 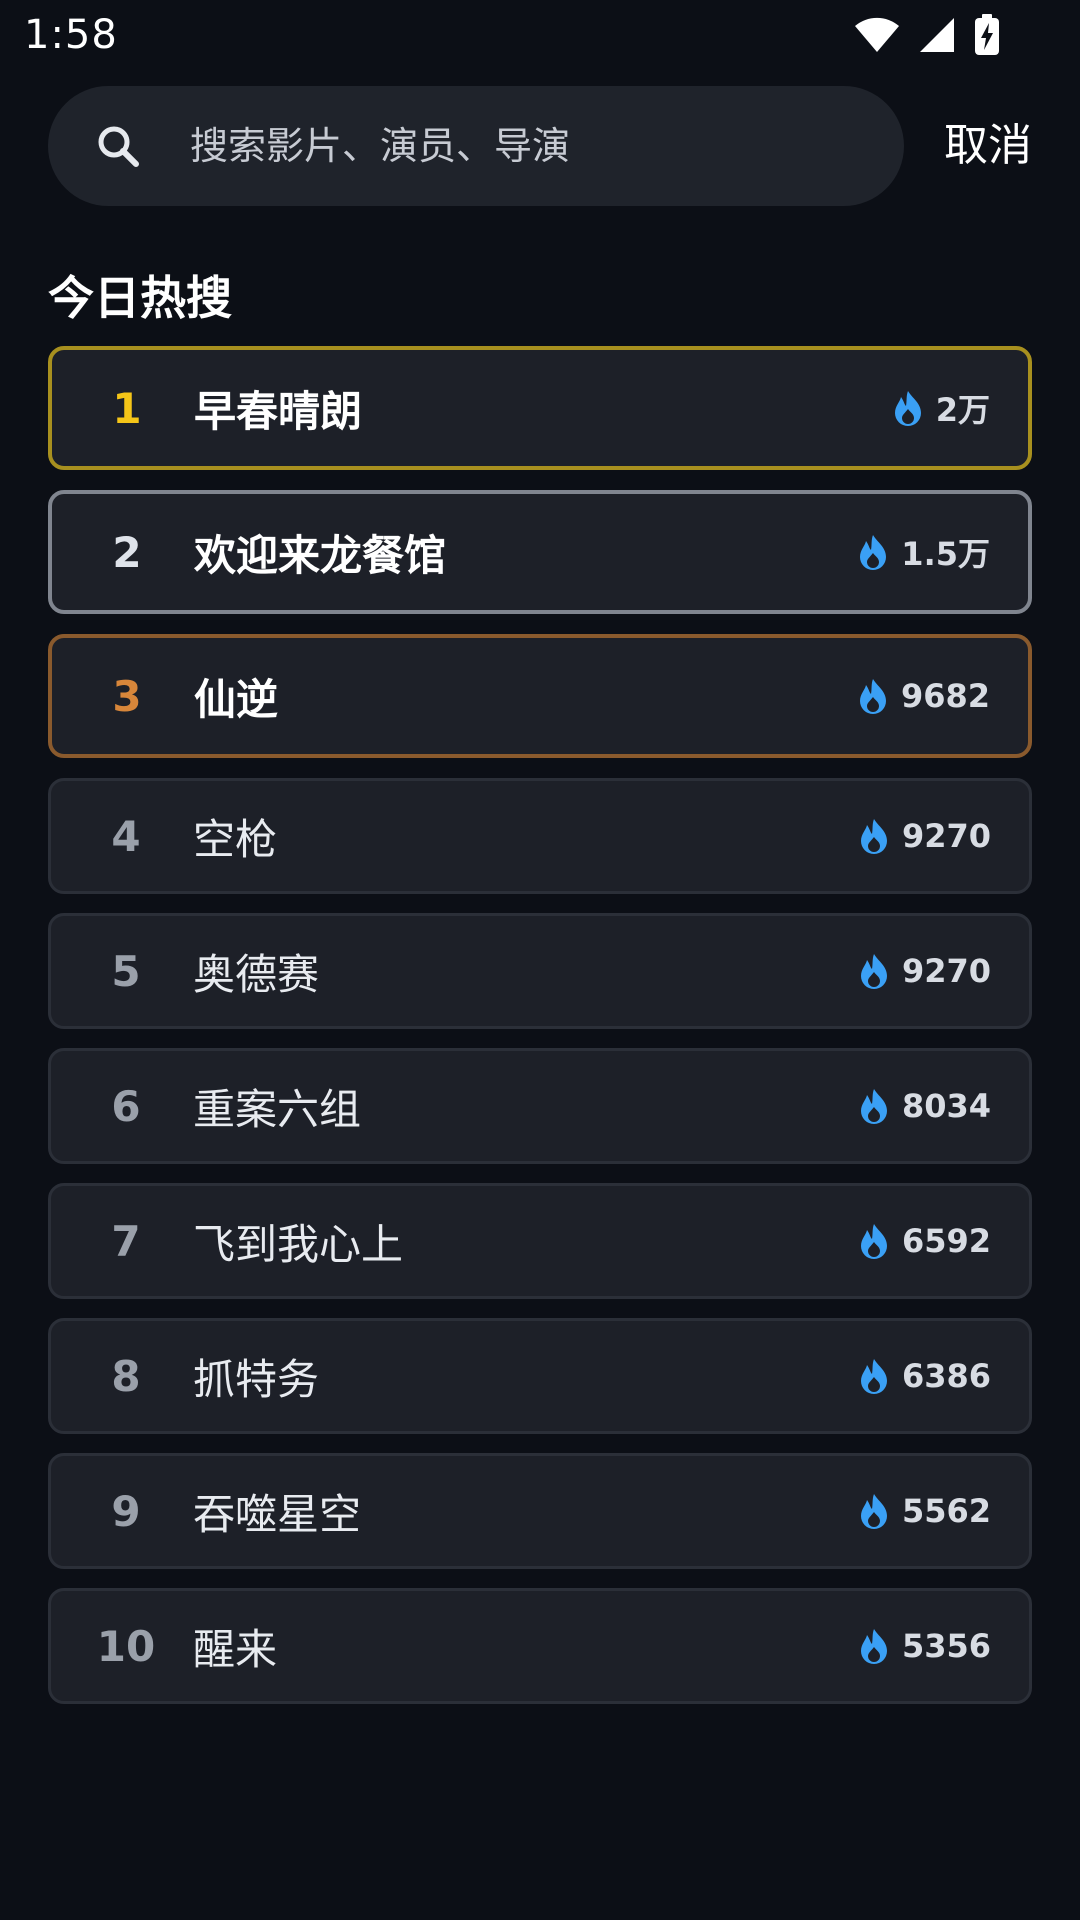 I want to click on search-input, so click(x=530, y=146).